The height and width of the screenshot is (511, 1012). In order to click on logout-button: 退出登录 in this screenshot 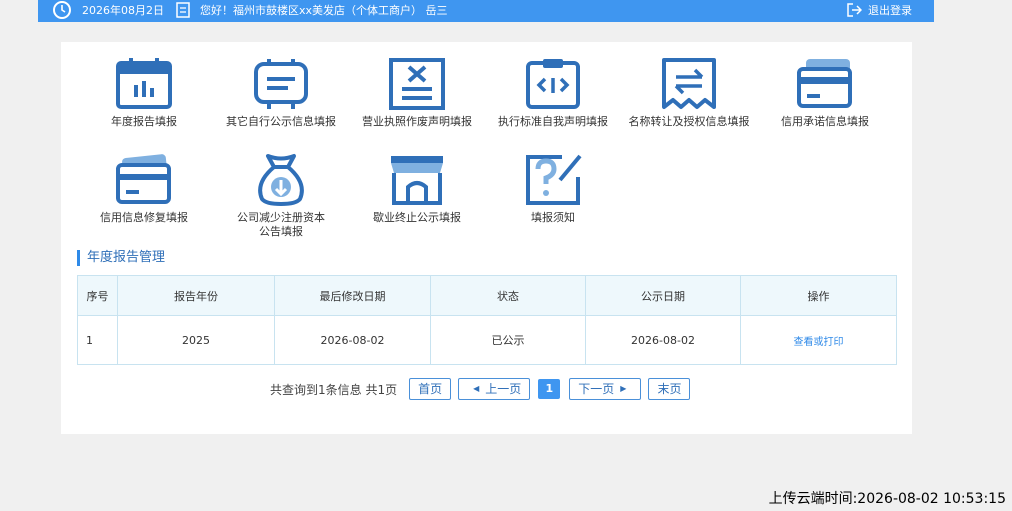, I will do `click(879, 10)`.